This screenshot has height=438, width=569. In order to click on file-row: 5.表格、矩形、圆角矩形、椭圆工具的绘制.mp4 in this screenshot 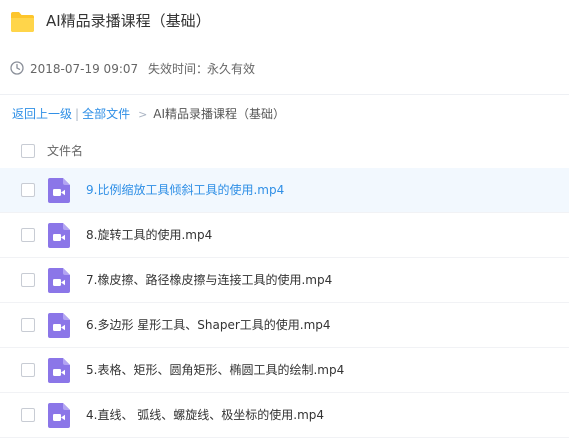, I will do `click(284, 370)`.